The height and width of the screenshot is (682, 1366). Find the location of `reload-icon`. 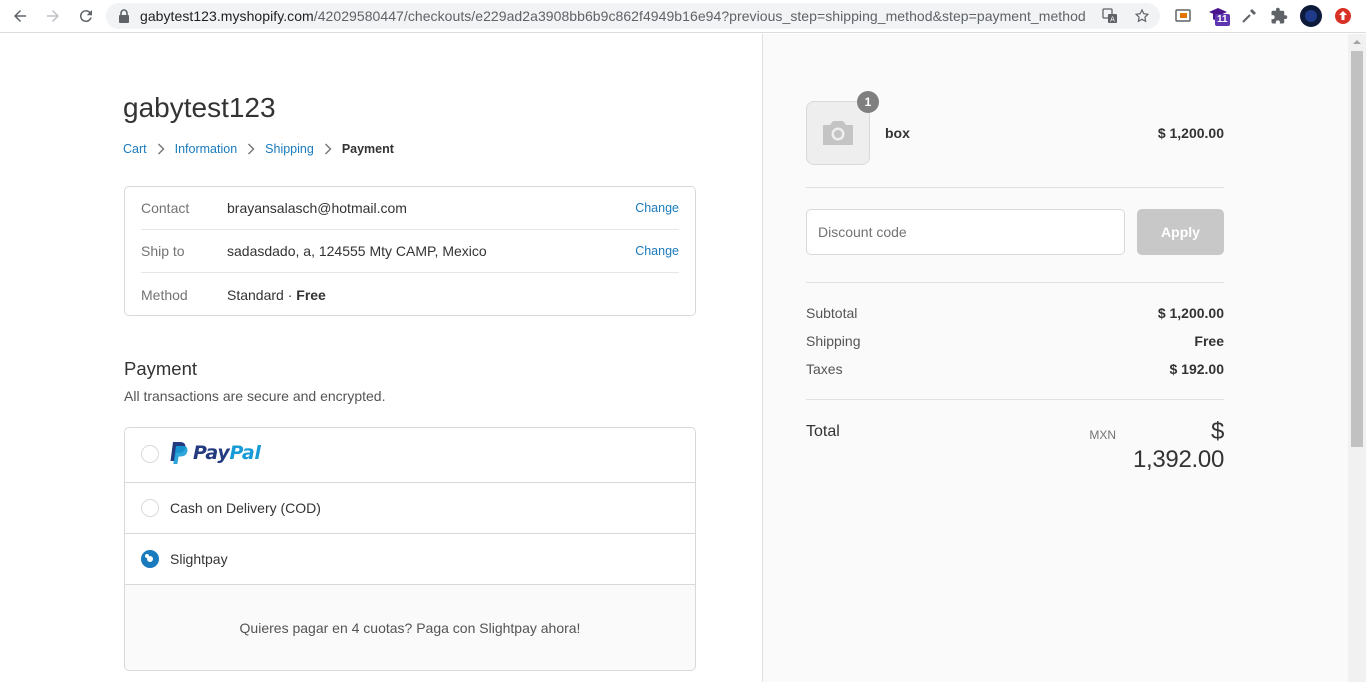

reload-icon is located at coordinates (85, 16).